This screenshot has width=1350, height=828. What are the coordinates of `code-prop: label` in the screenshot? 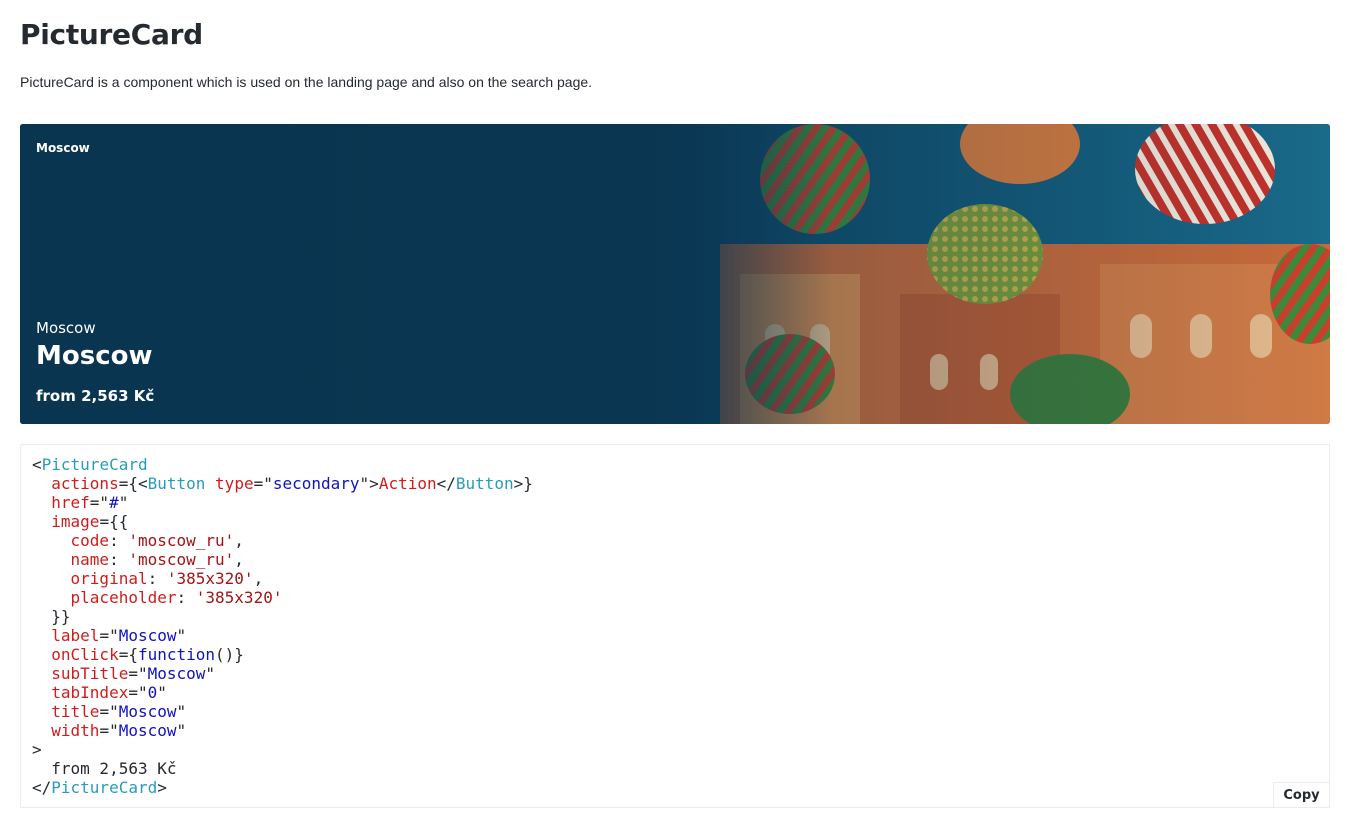 It's located at (75, 635).